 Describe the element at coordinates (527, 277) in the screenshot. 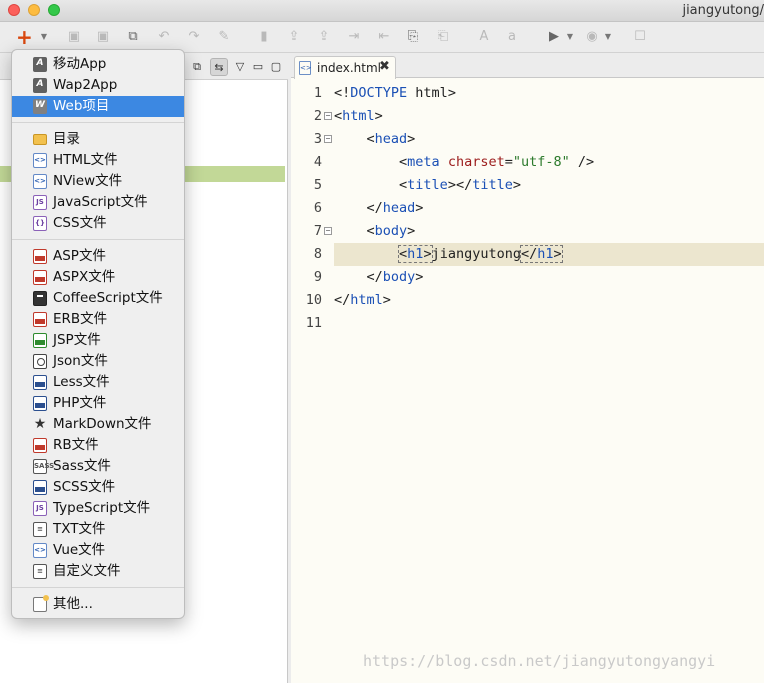

I see `code-line: 9 </body>` at that location.